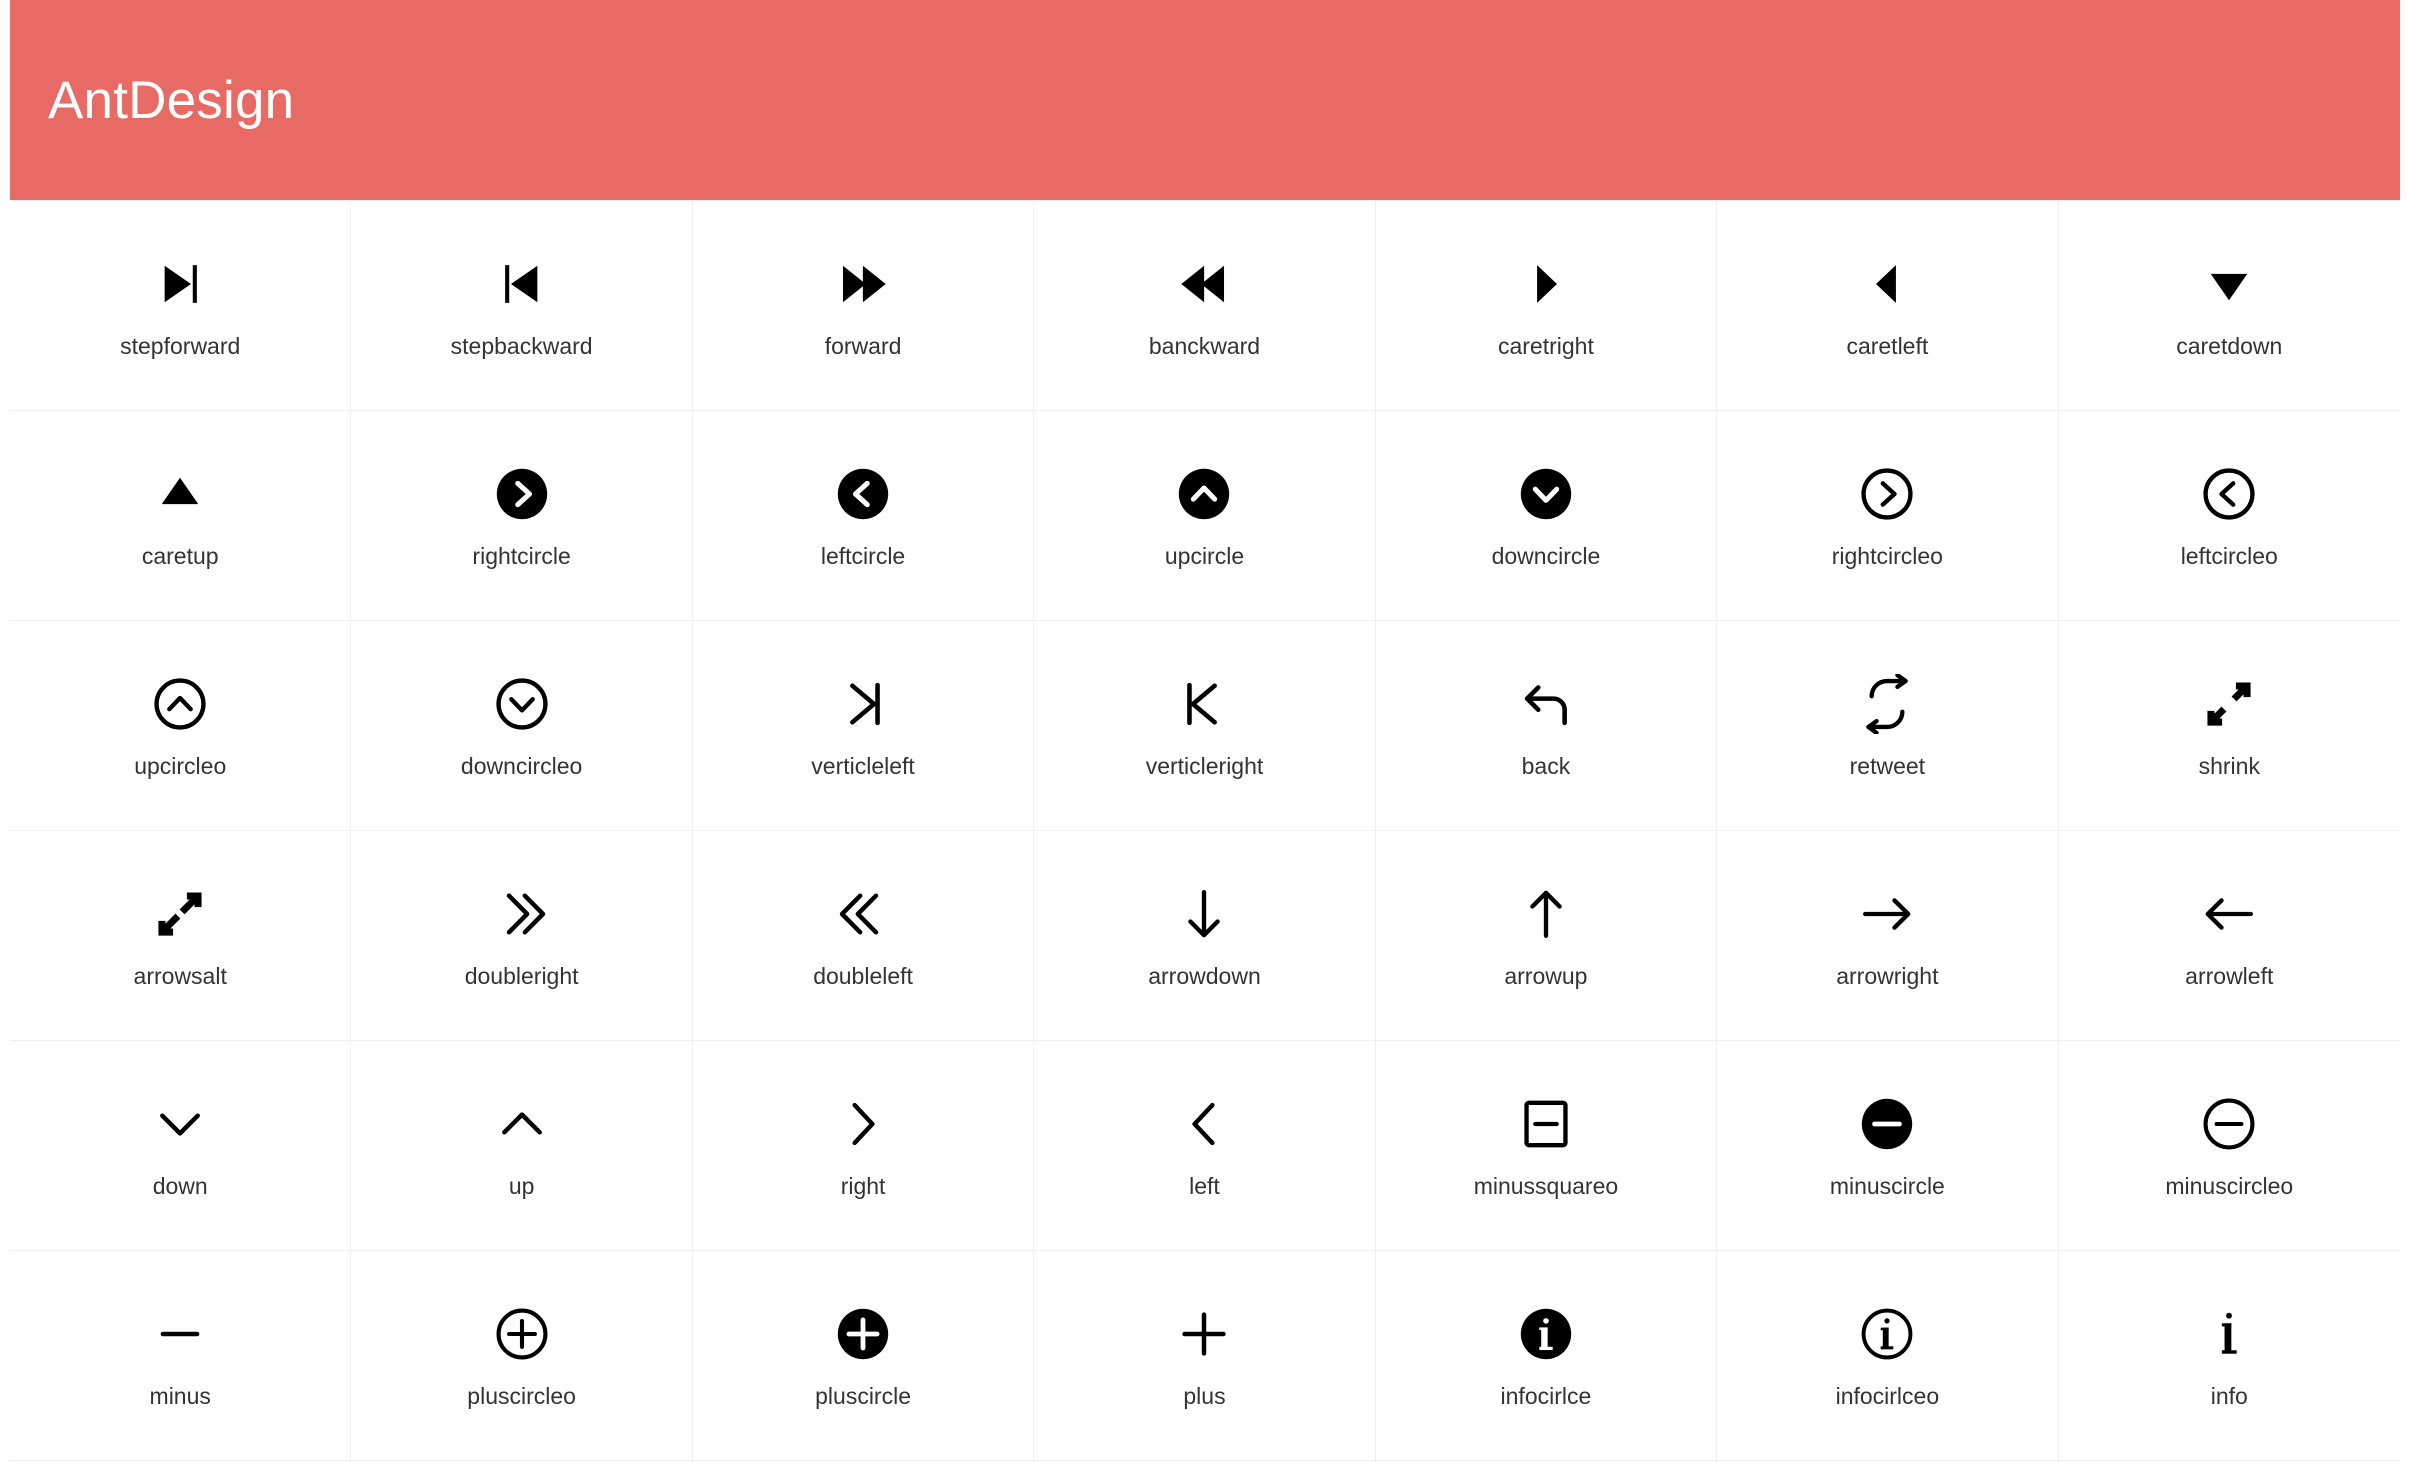 The width and height of the screenshot is (2410, 1462). I want to click on icon-cell-stepforward: stepforward, so click(181, 306).